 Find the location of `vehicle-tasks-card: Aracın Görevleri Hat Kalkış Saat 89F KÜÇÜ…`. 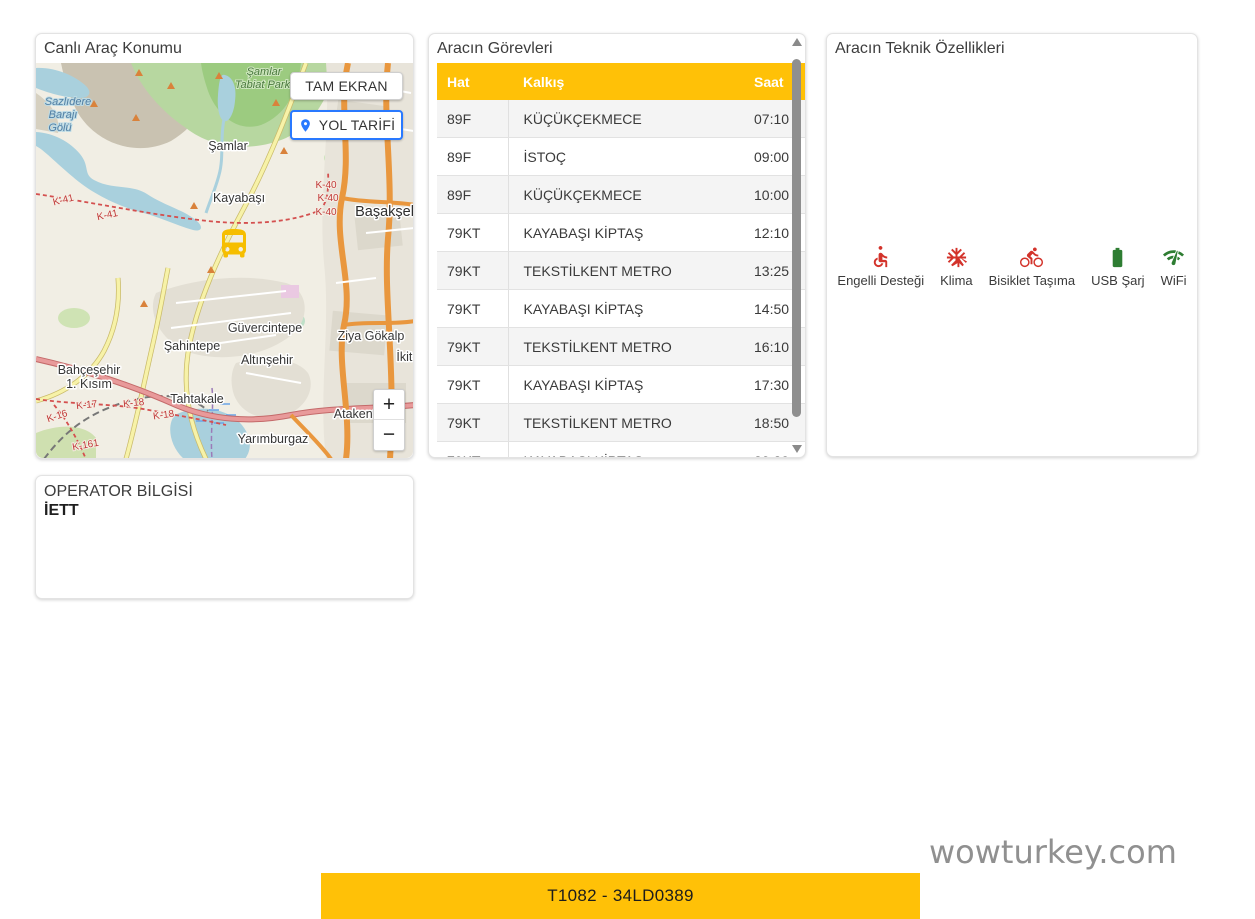

vehicle-tasks-card: Aracın Görevleri Hat Kalkış Saat 89F KÜÇÜ… is located at coordinates (617, 245).